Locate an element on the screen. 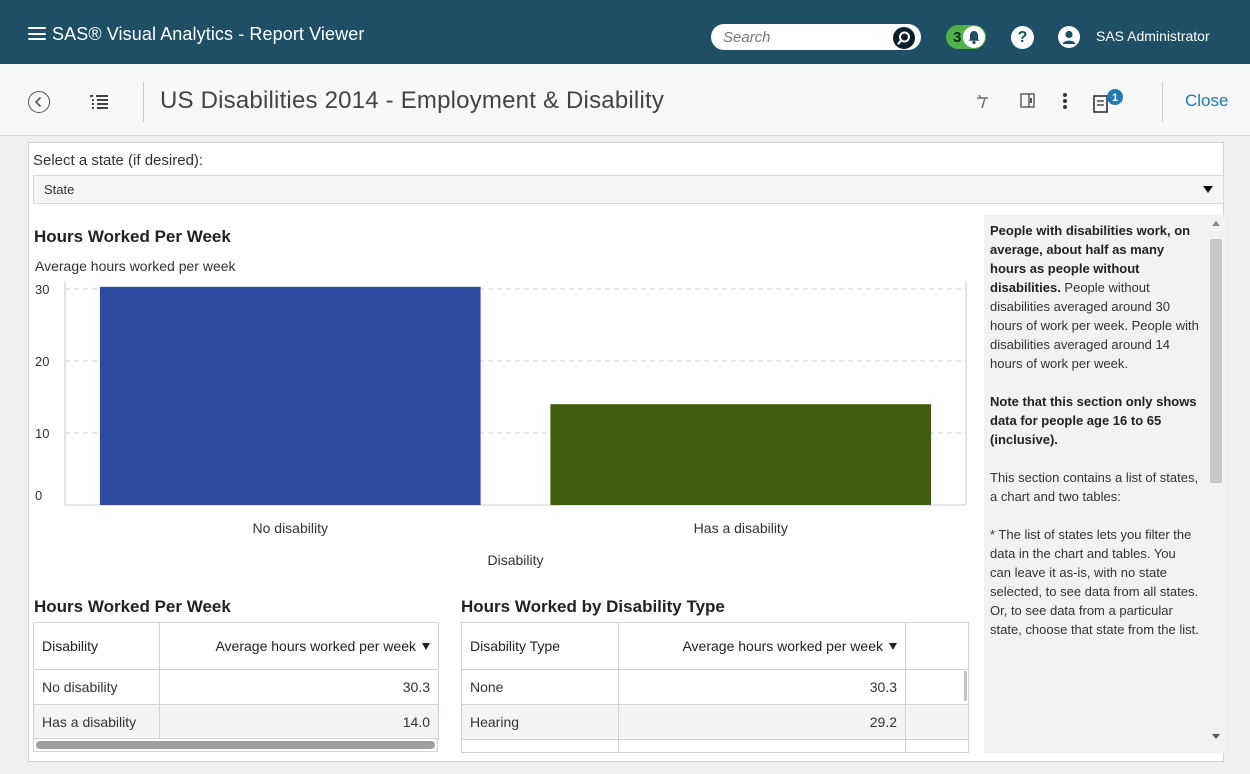 The image size is (1250, 774). scroll-down-icon is located at coordinates (1216, 736).